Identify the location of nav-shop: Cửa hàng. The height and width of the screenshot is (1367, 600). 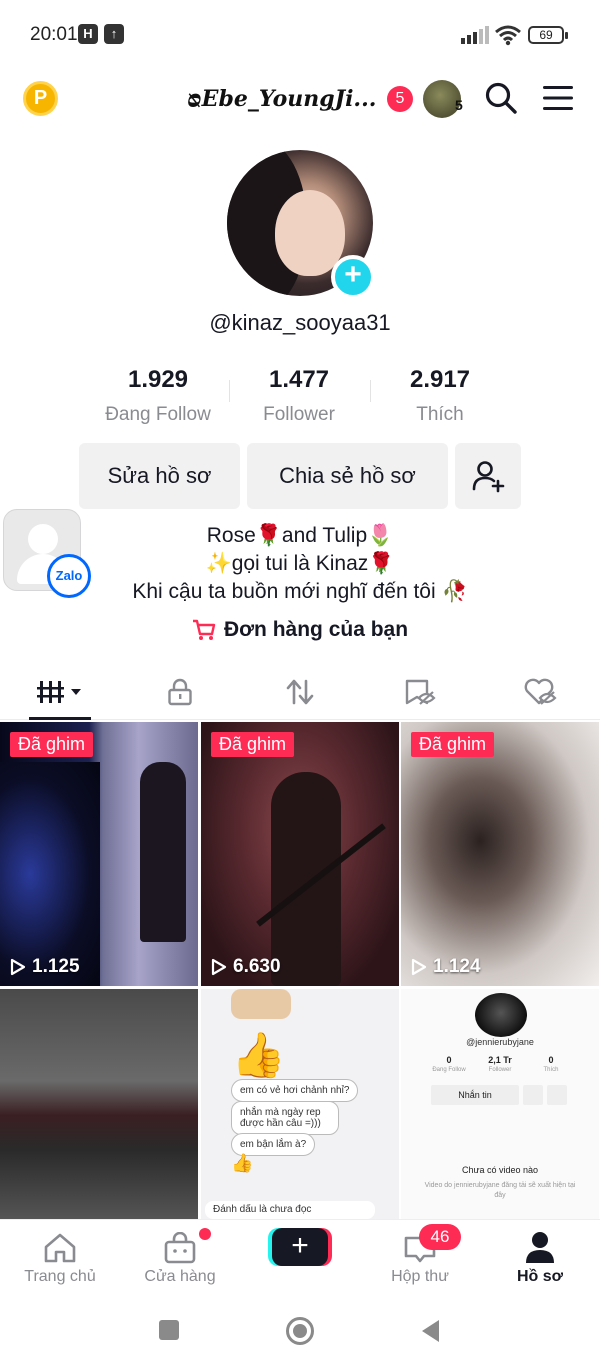
(180, 1260).